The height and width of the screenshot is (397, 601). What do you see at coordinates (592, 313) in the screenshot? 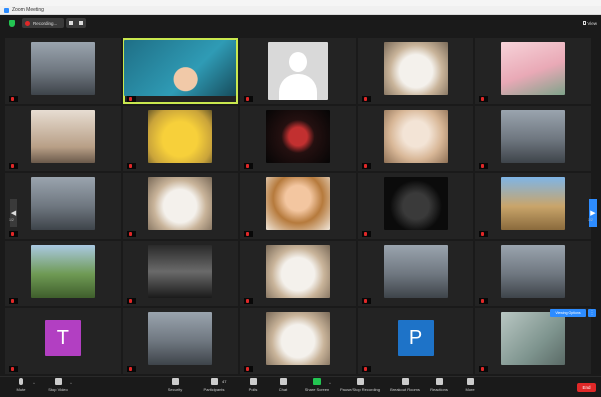
I see `viewing-options-more-icon: ⋮` at bounding box center [592, 313].